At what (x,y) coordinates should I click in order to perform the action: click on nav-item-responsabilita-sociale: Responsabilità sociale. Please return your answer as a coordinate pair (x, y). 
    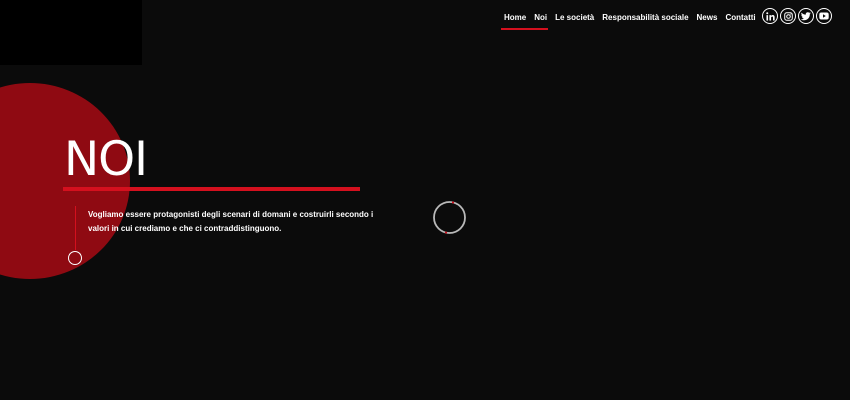
    Looking at the image, I should click on (645, 18).